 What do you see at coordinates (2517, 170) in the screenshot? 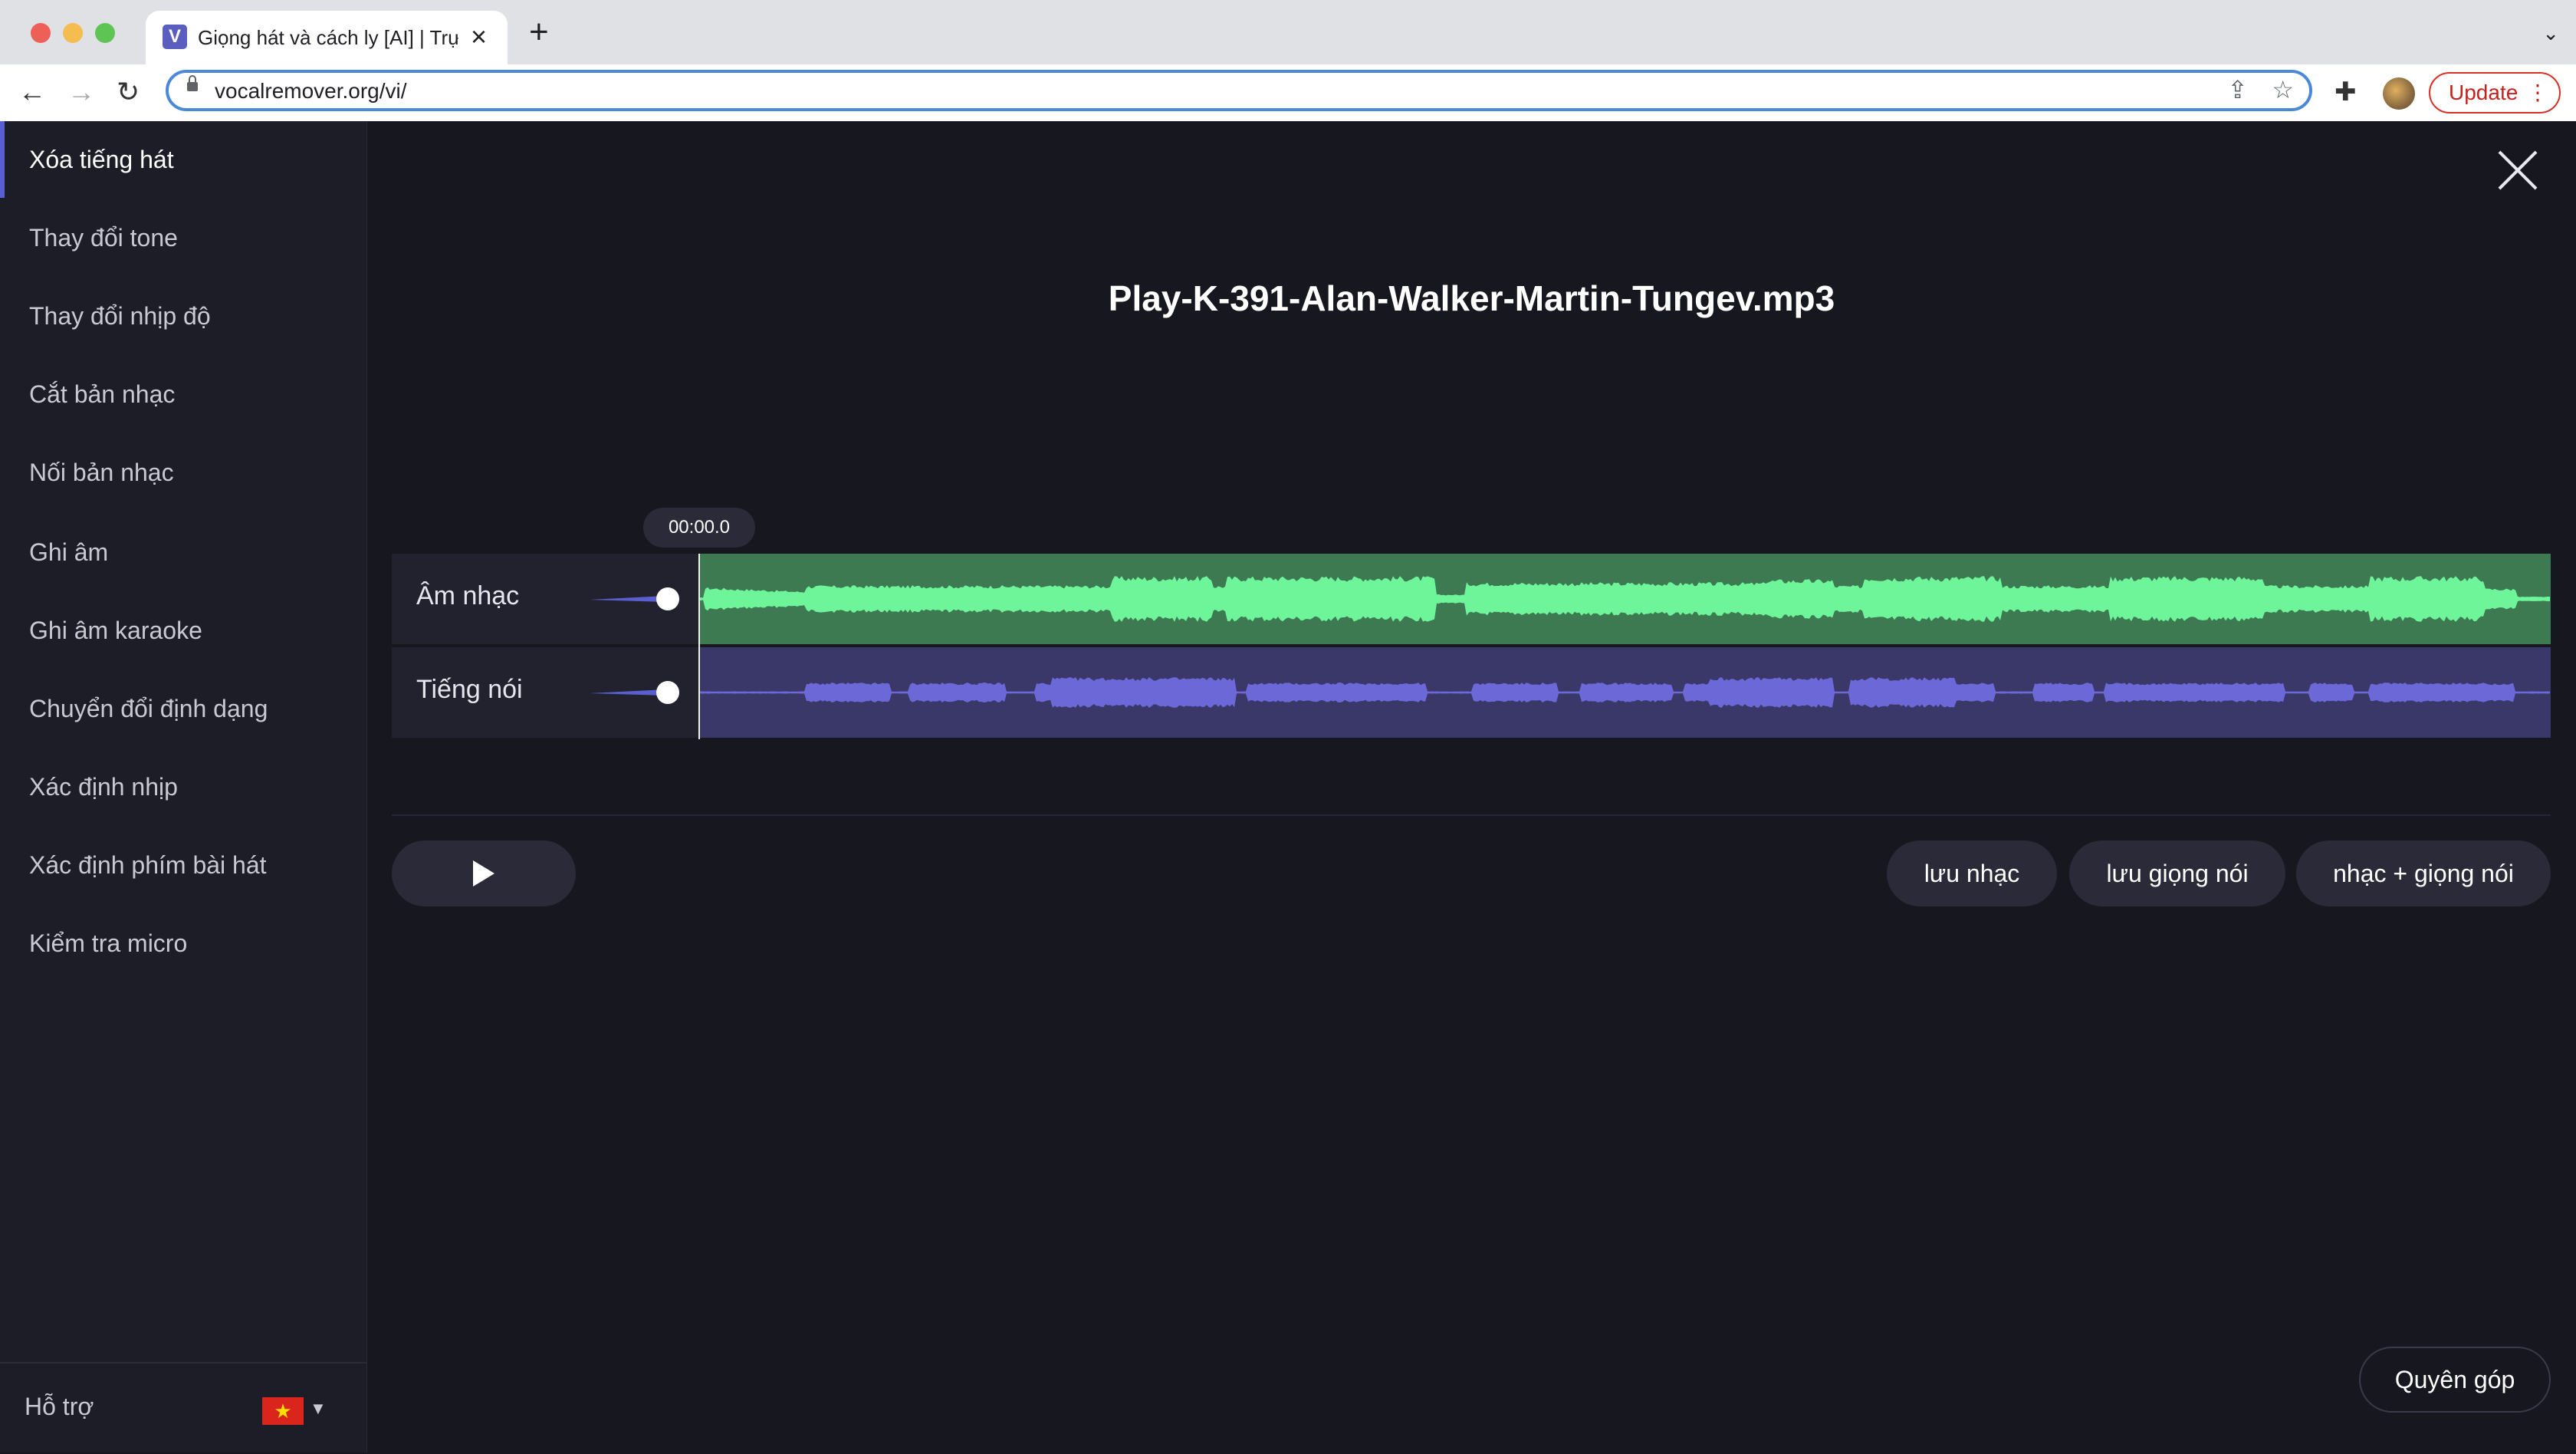
I see `close-icon` at bounding box center [2517, 170].